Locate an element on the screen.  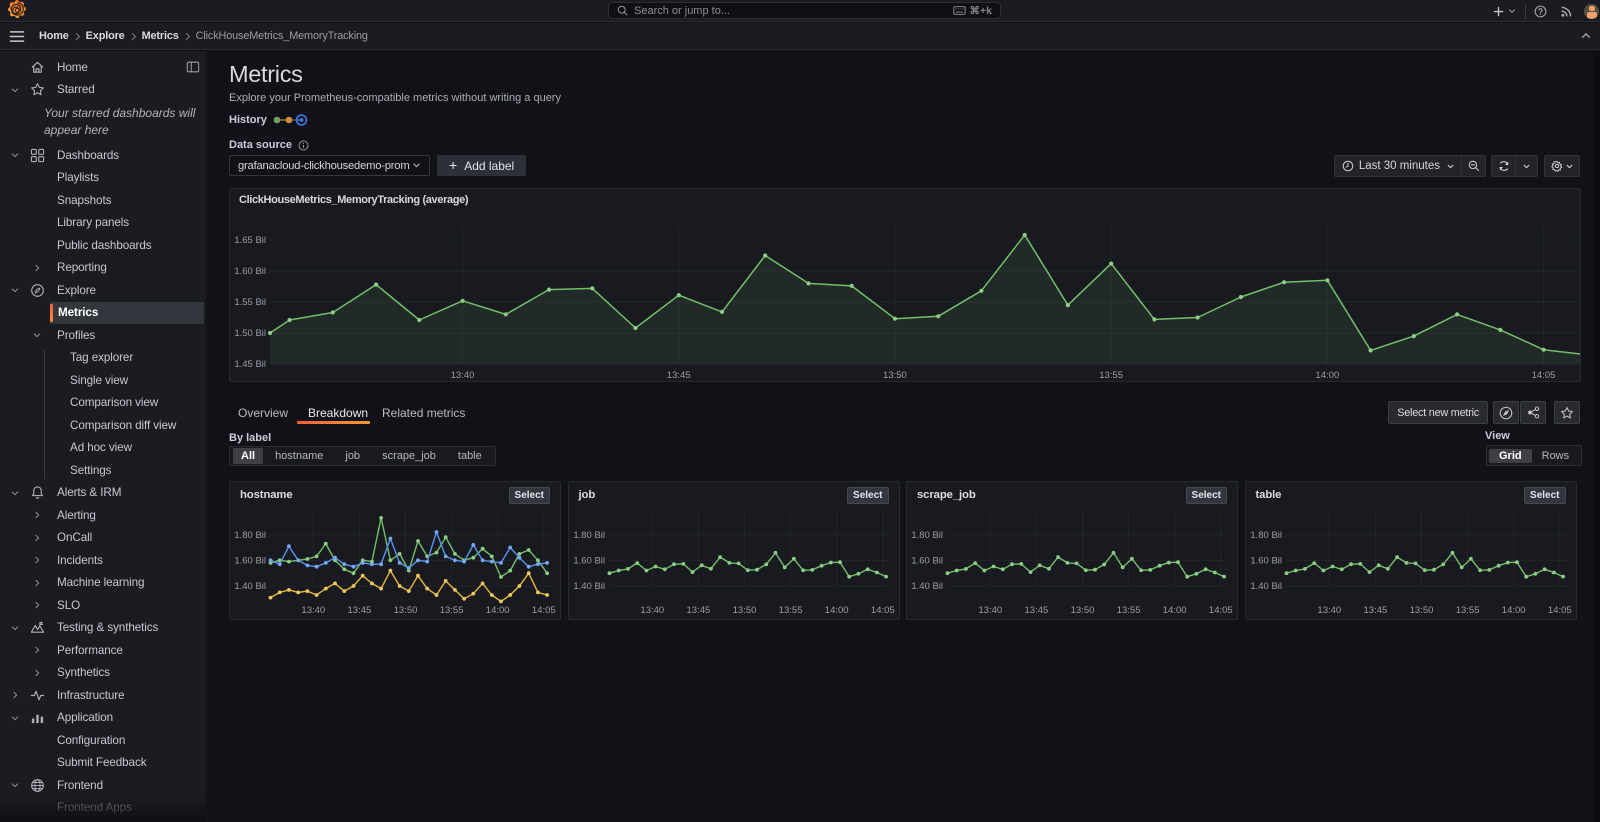
svg-text: 1.65 Bil is located at coordinates (250, 240).